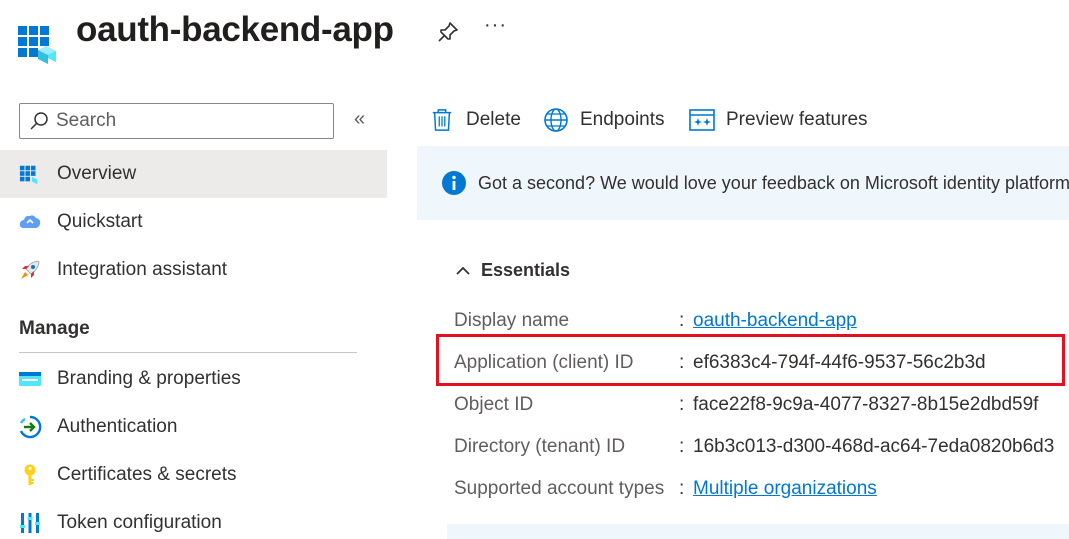 This screenshot has height=539, width=1069. I want to click on sidebar-item-token-configuration: Token configuration, so click(193, 519).